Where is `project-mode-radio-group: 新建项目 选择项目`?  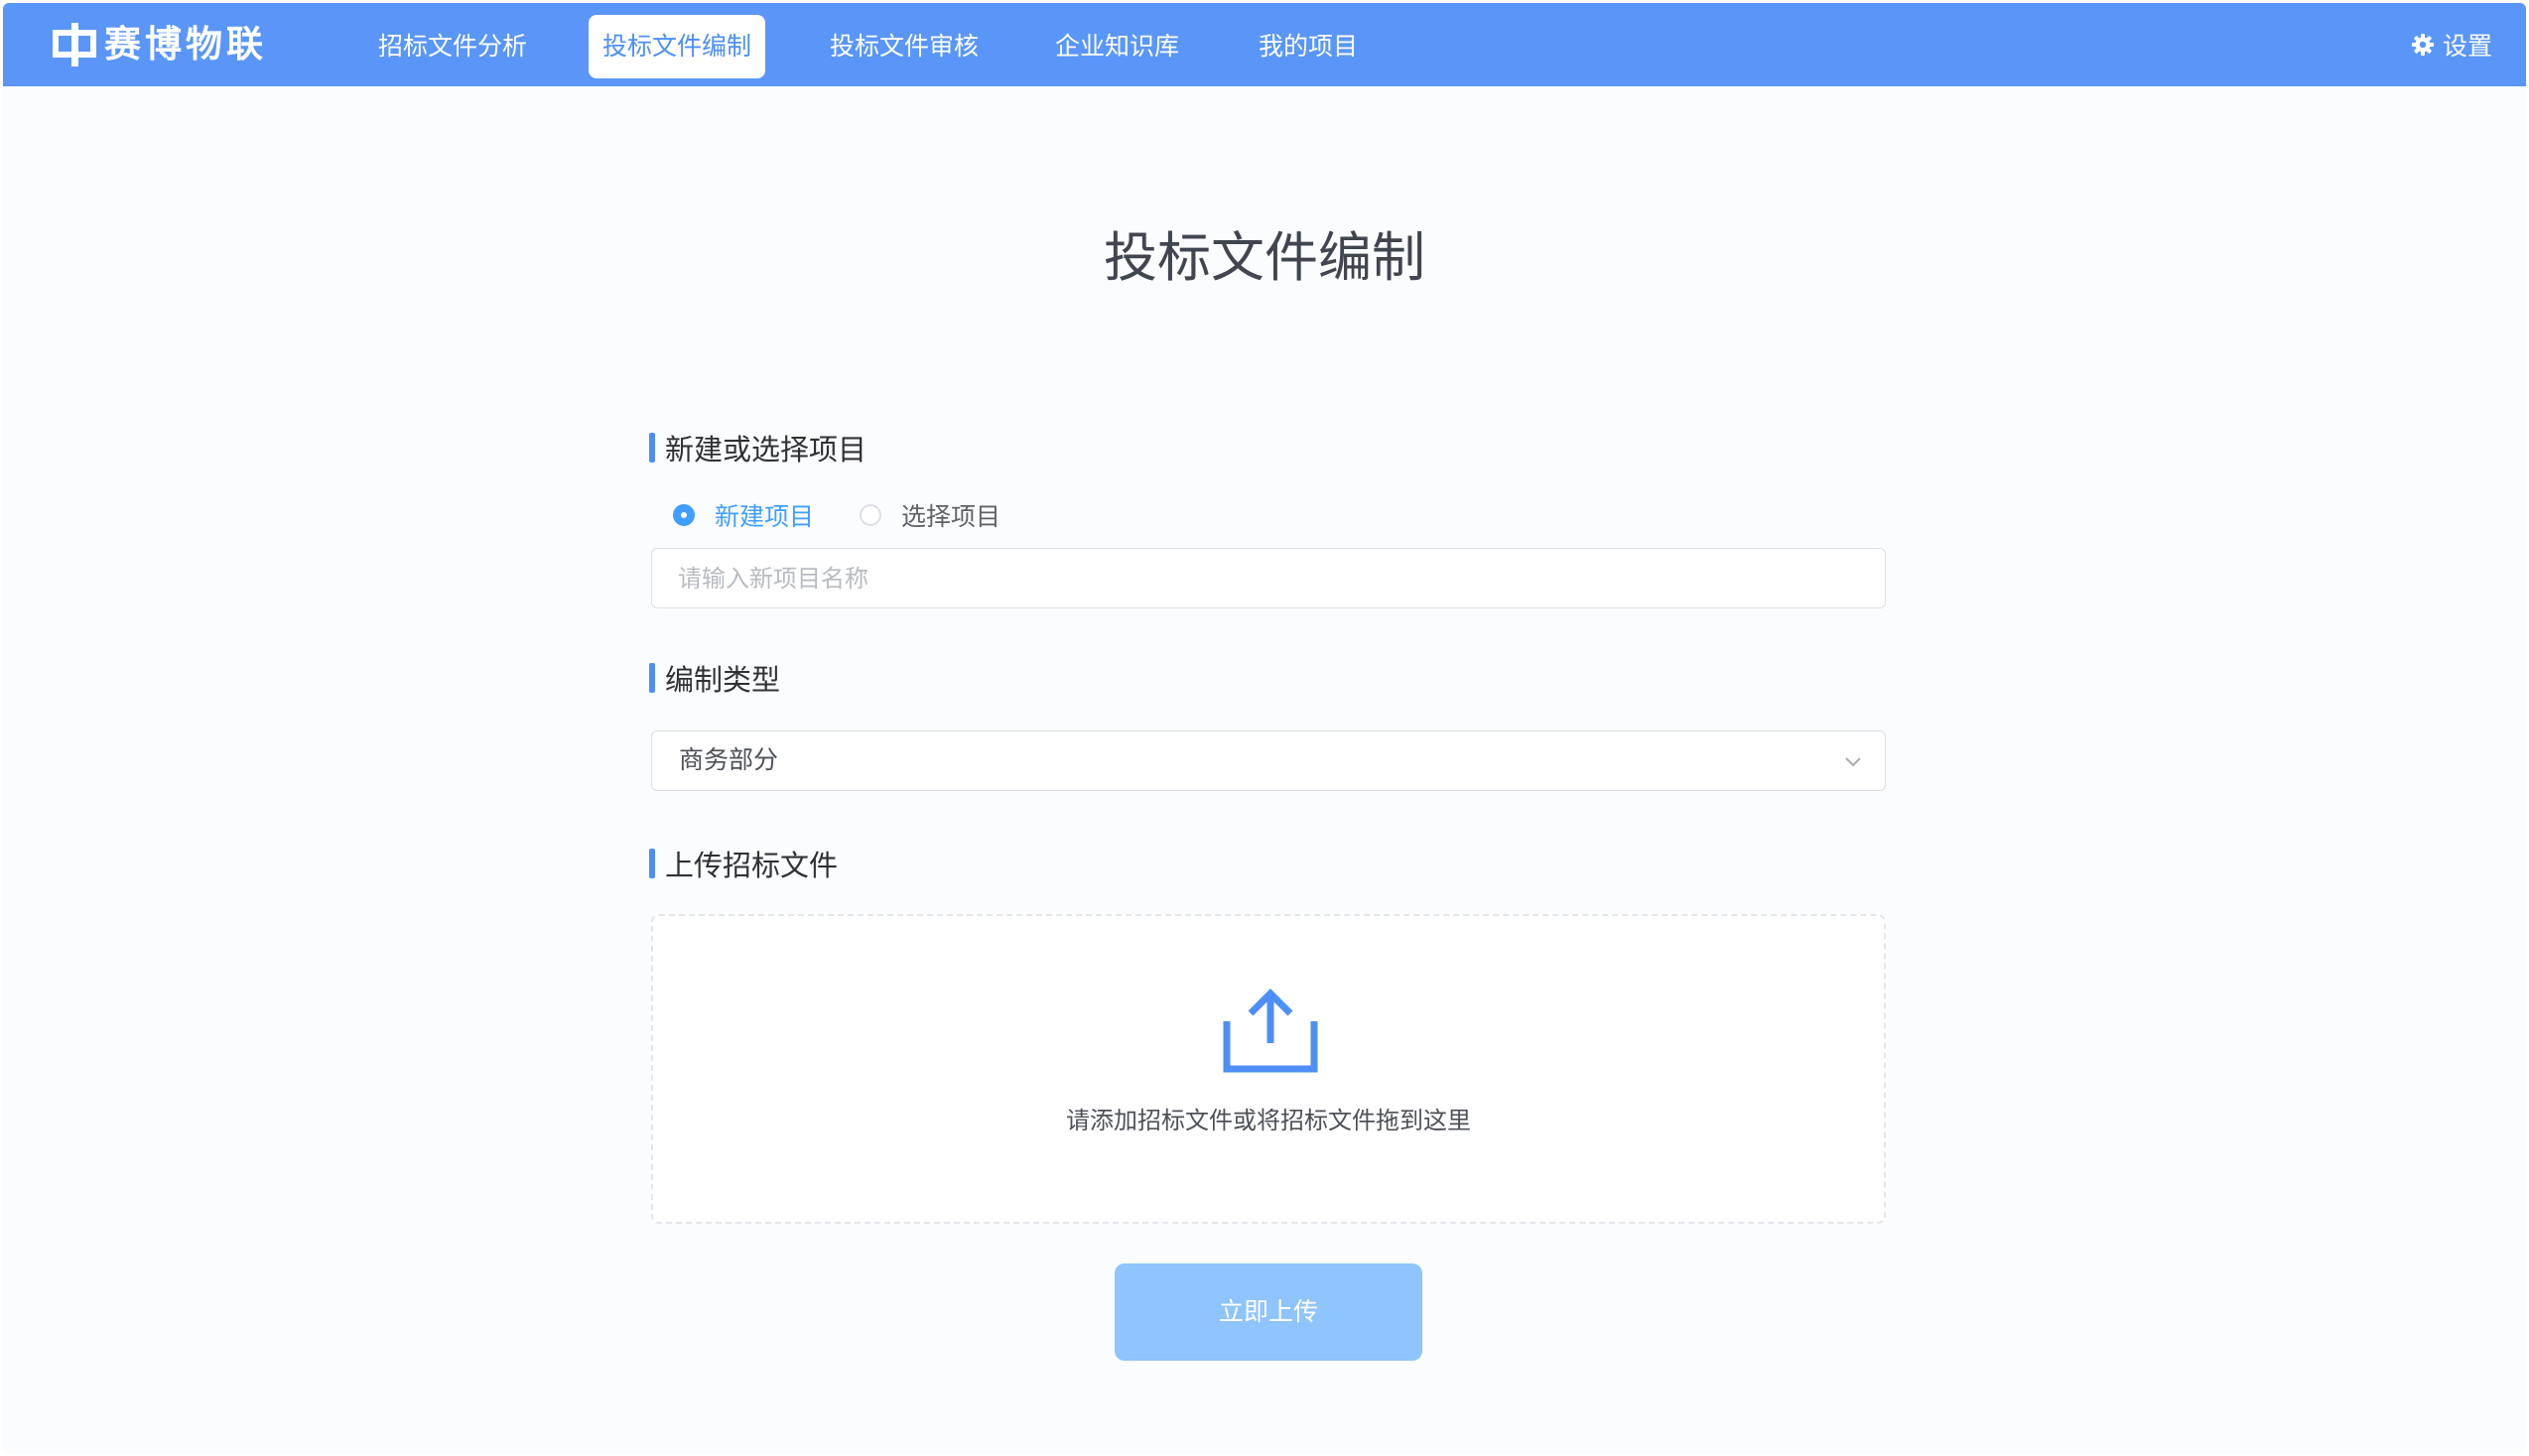
project-mode-radio-group: 新建项目 选择项目 is located at coordinates (859, 515).